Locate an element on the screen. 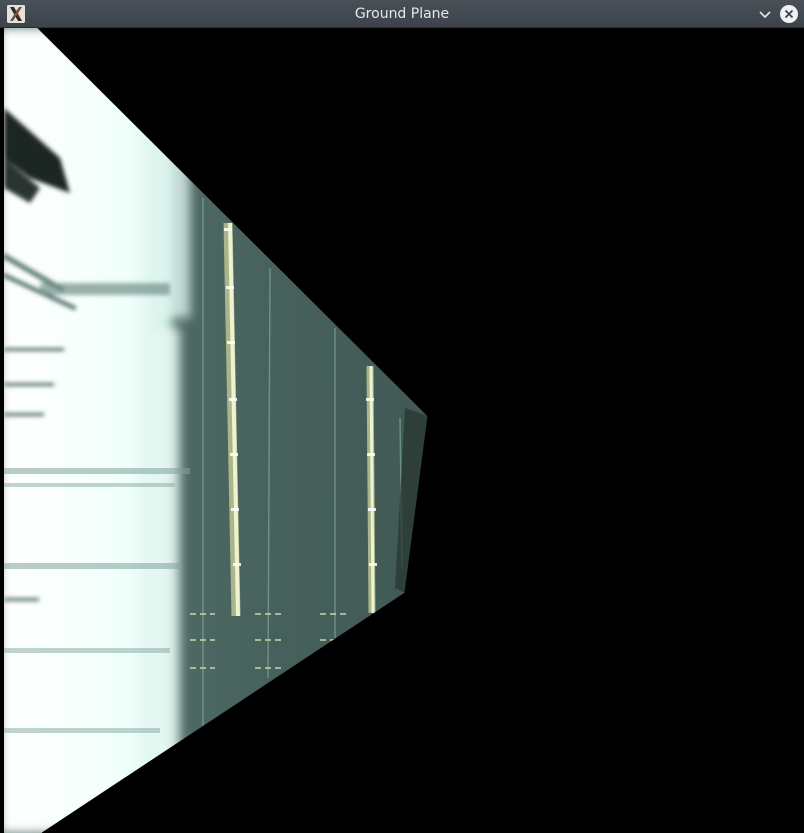 The image size is (804, 833). close-icon is located at coordinates (789, 14).